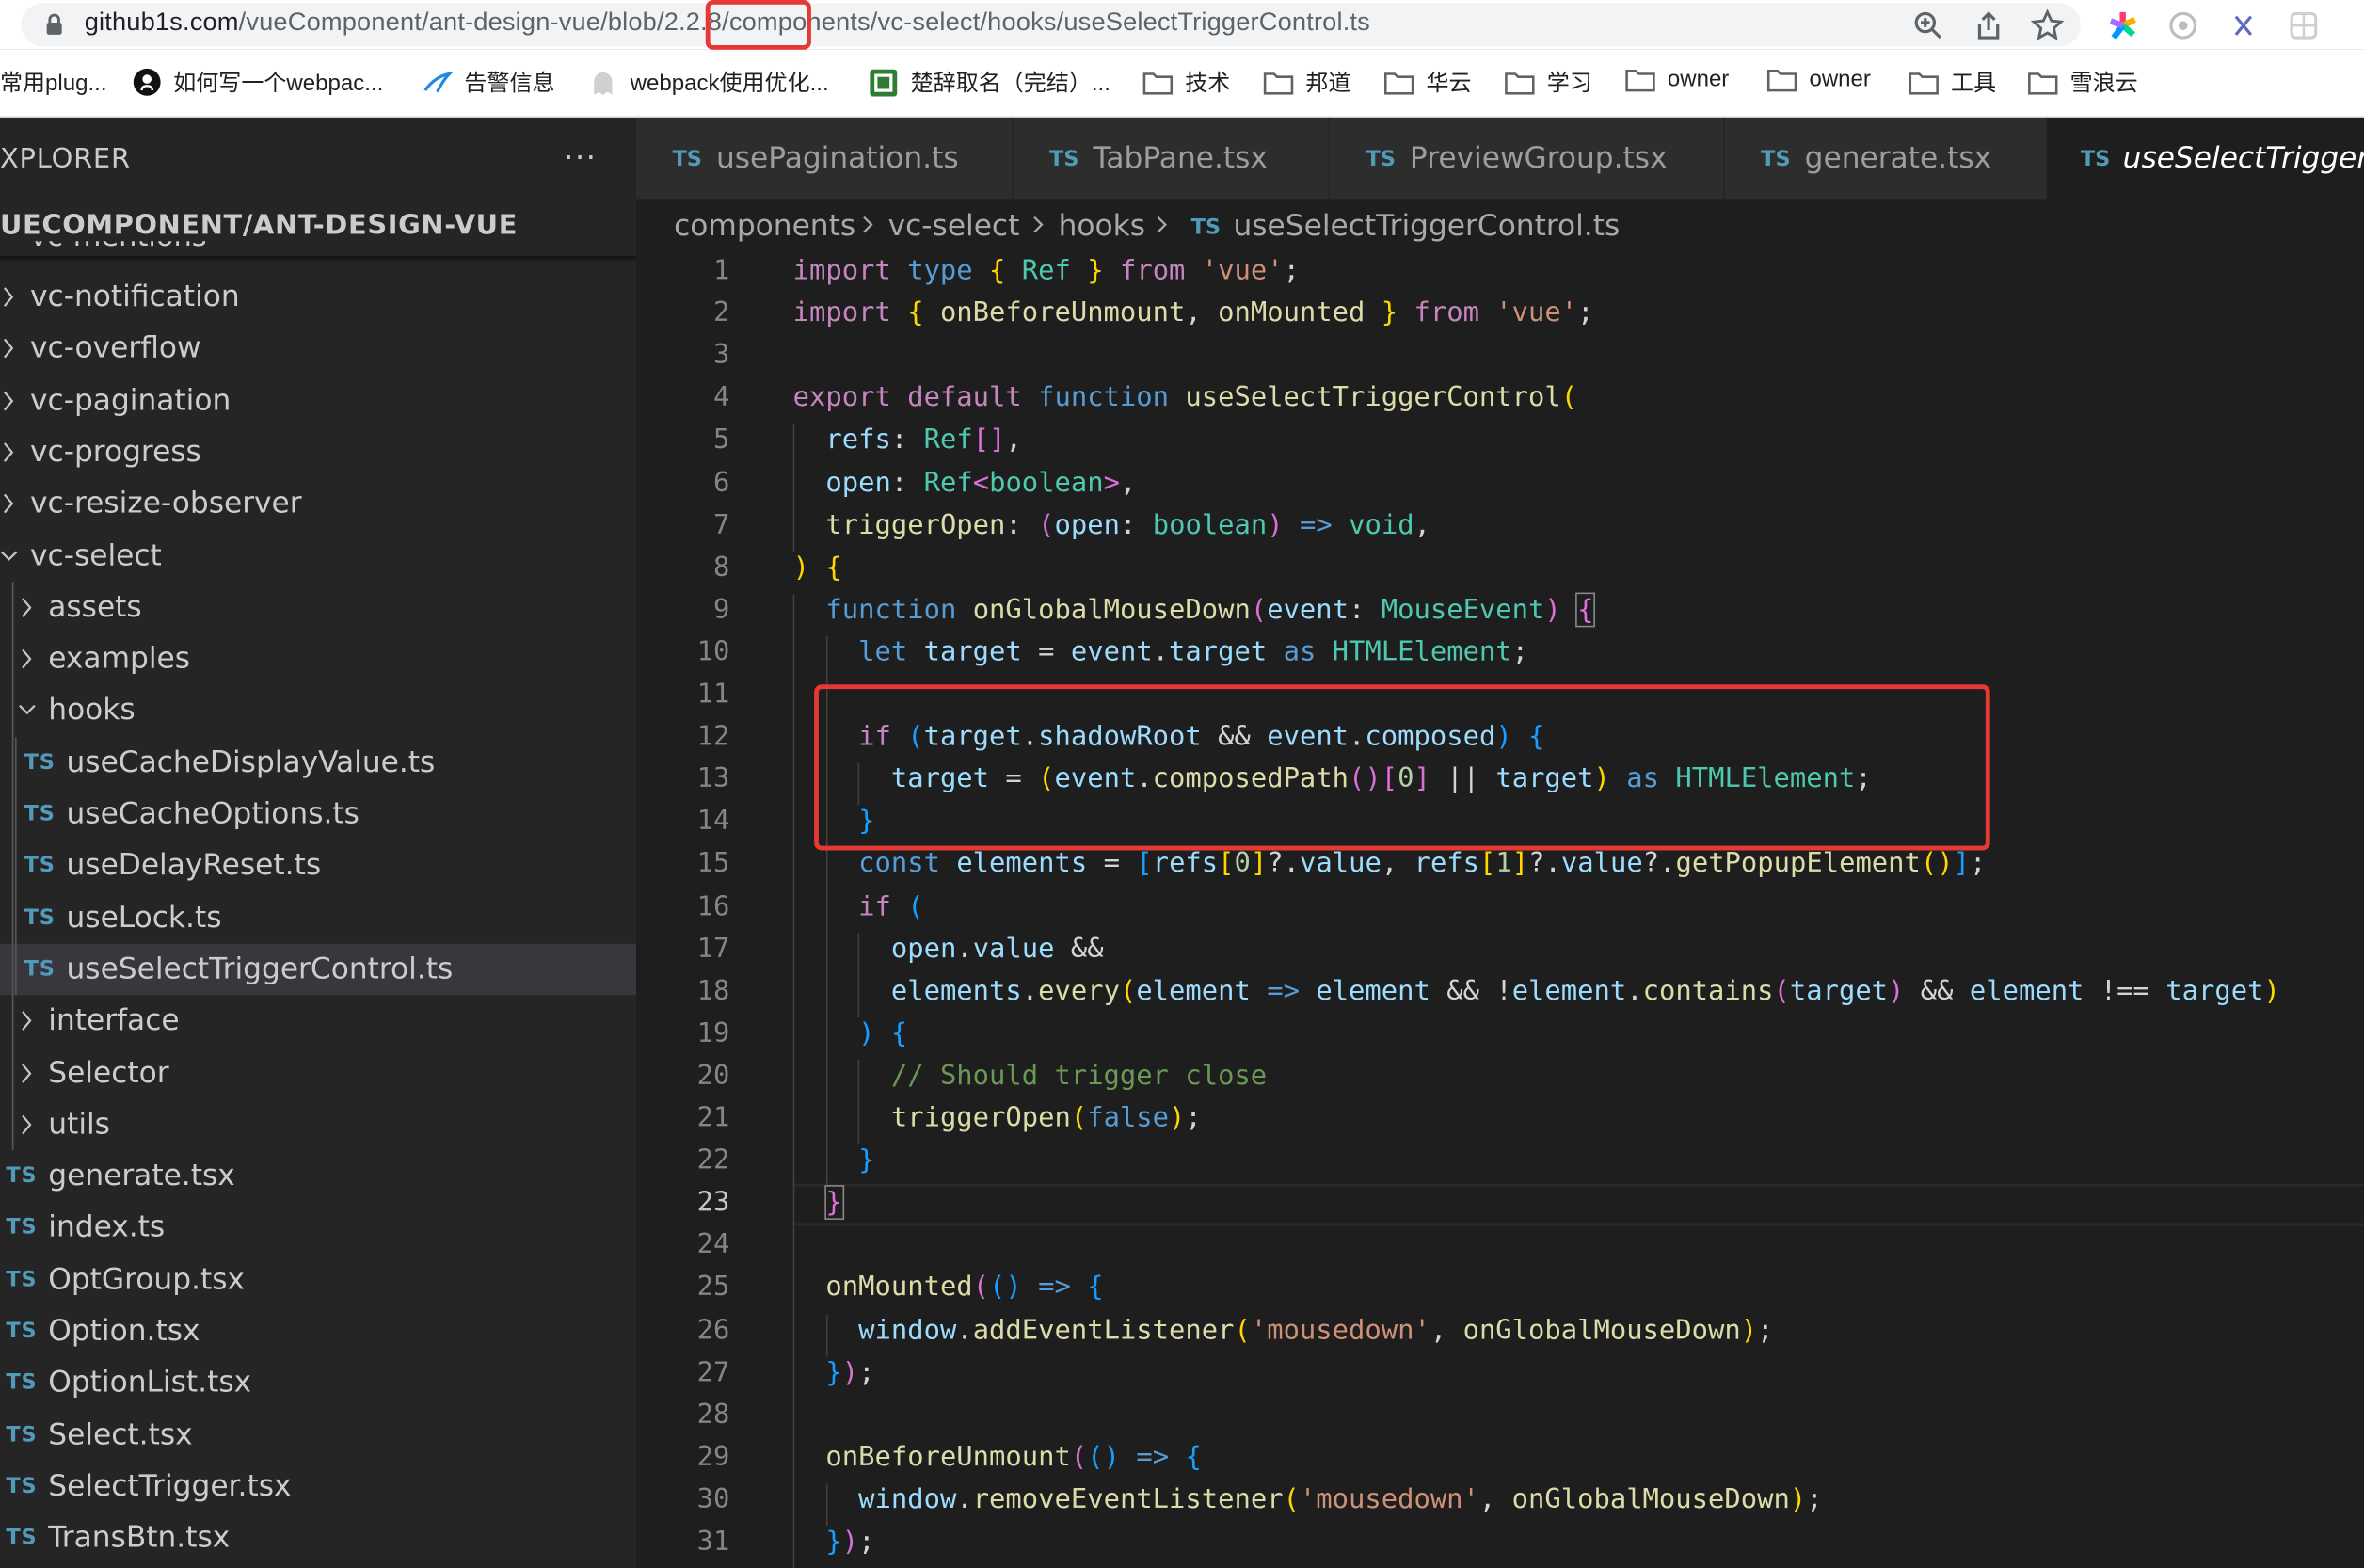  I want to click on code-token: boolean, so click(1046, 482).